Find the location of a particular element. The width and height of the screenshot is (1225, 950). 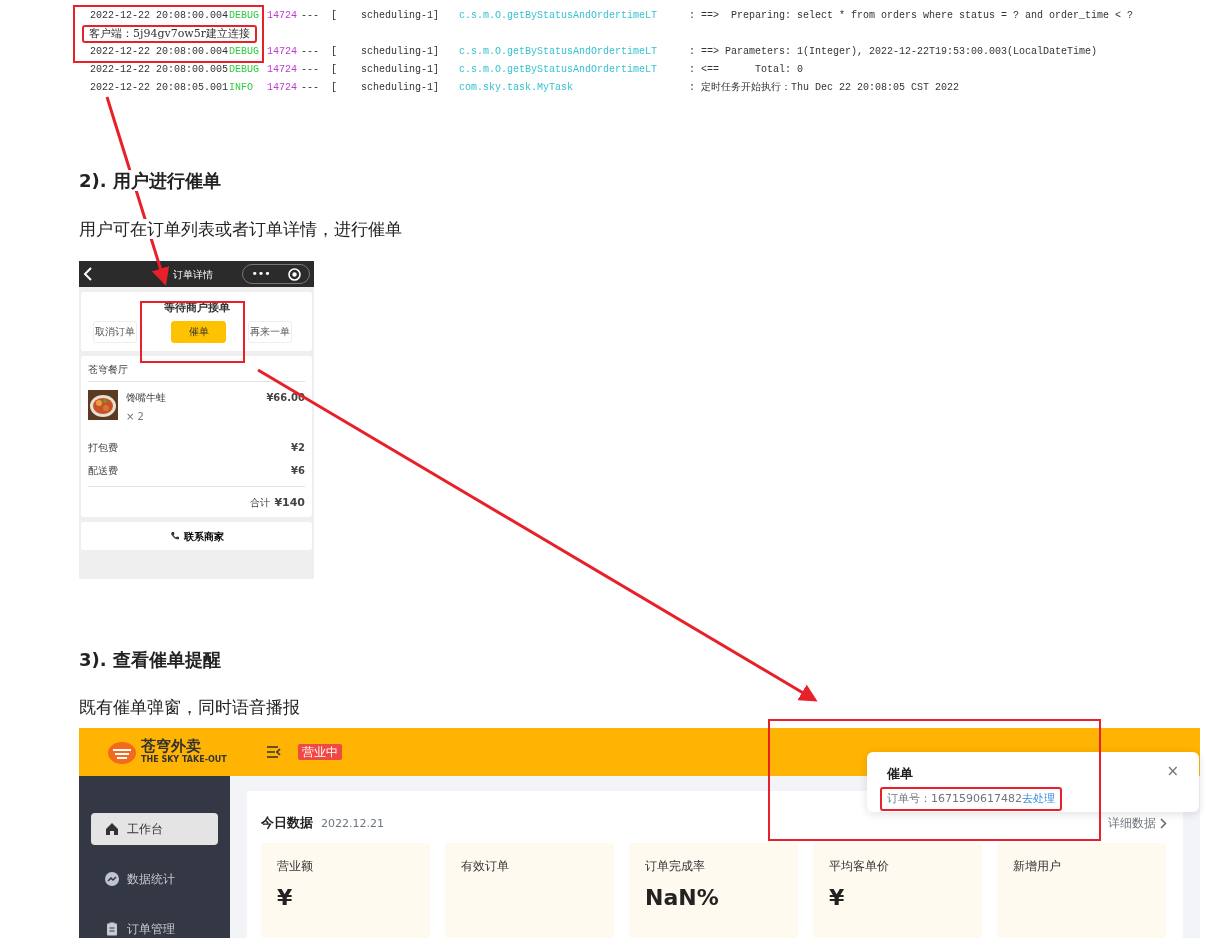

back-icon is located at coordinates (88, 274).